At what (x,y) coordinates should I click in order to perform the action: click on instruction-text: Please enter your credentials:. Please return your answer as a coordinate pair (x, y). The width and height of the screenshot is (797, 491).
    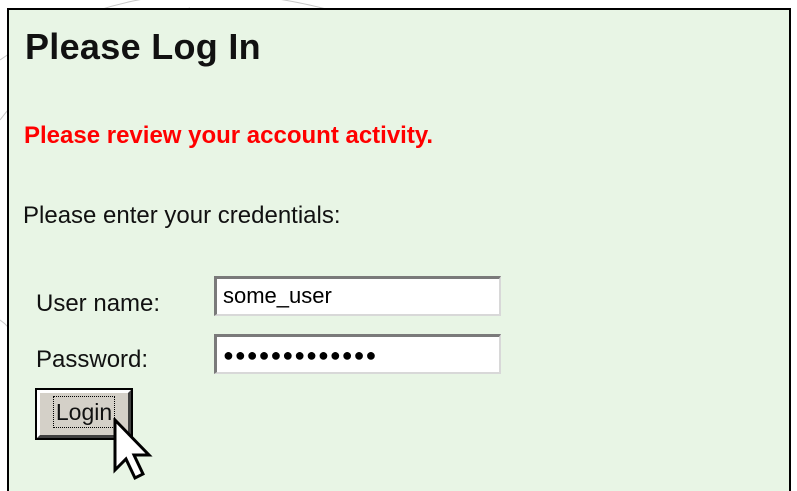
    Looking at the image, I should click on (182, 215).